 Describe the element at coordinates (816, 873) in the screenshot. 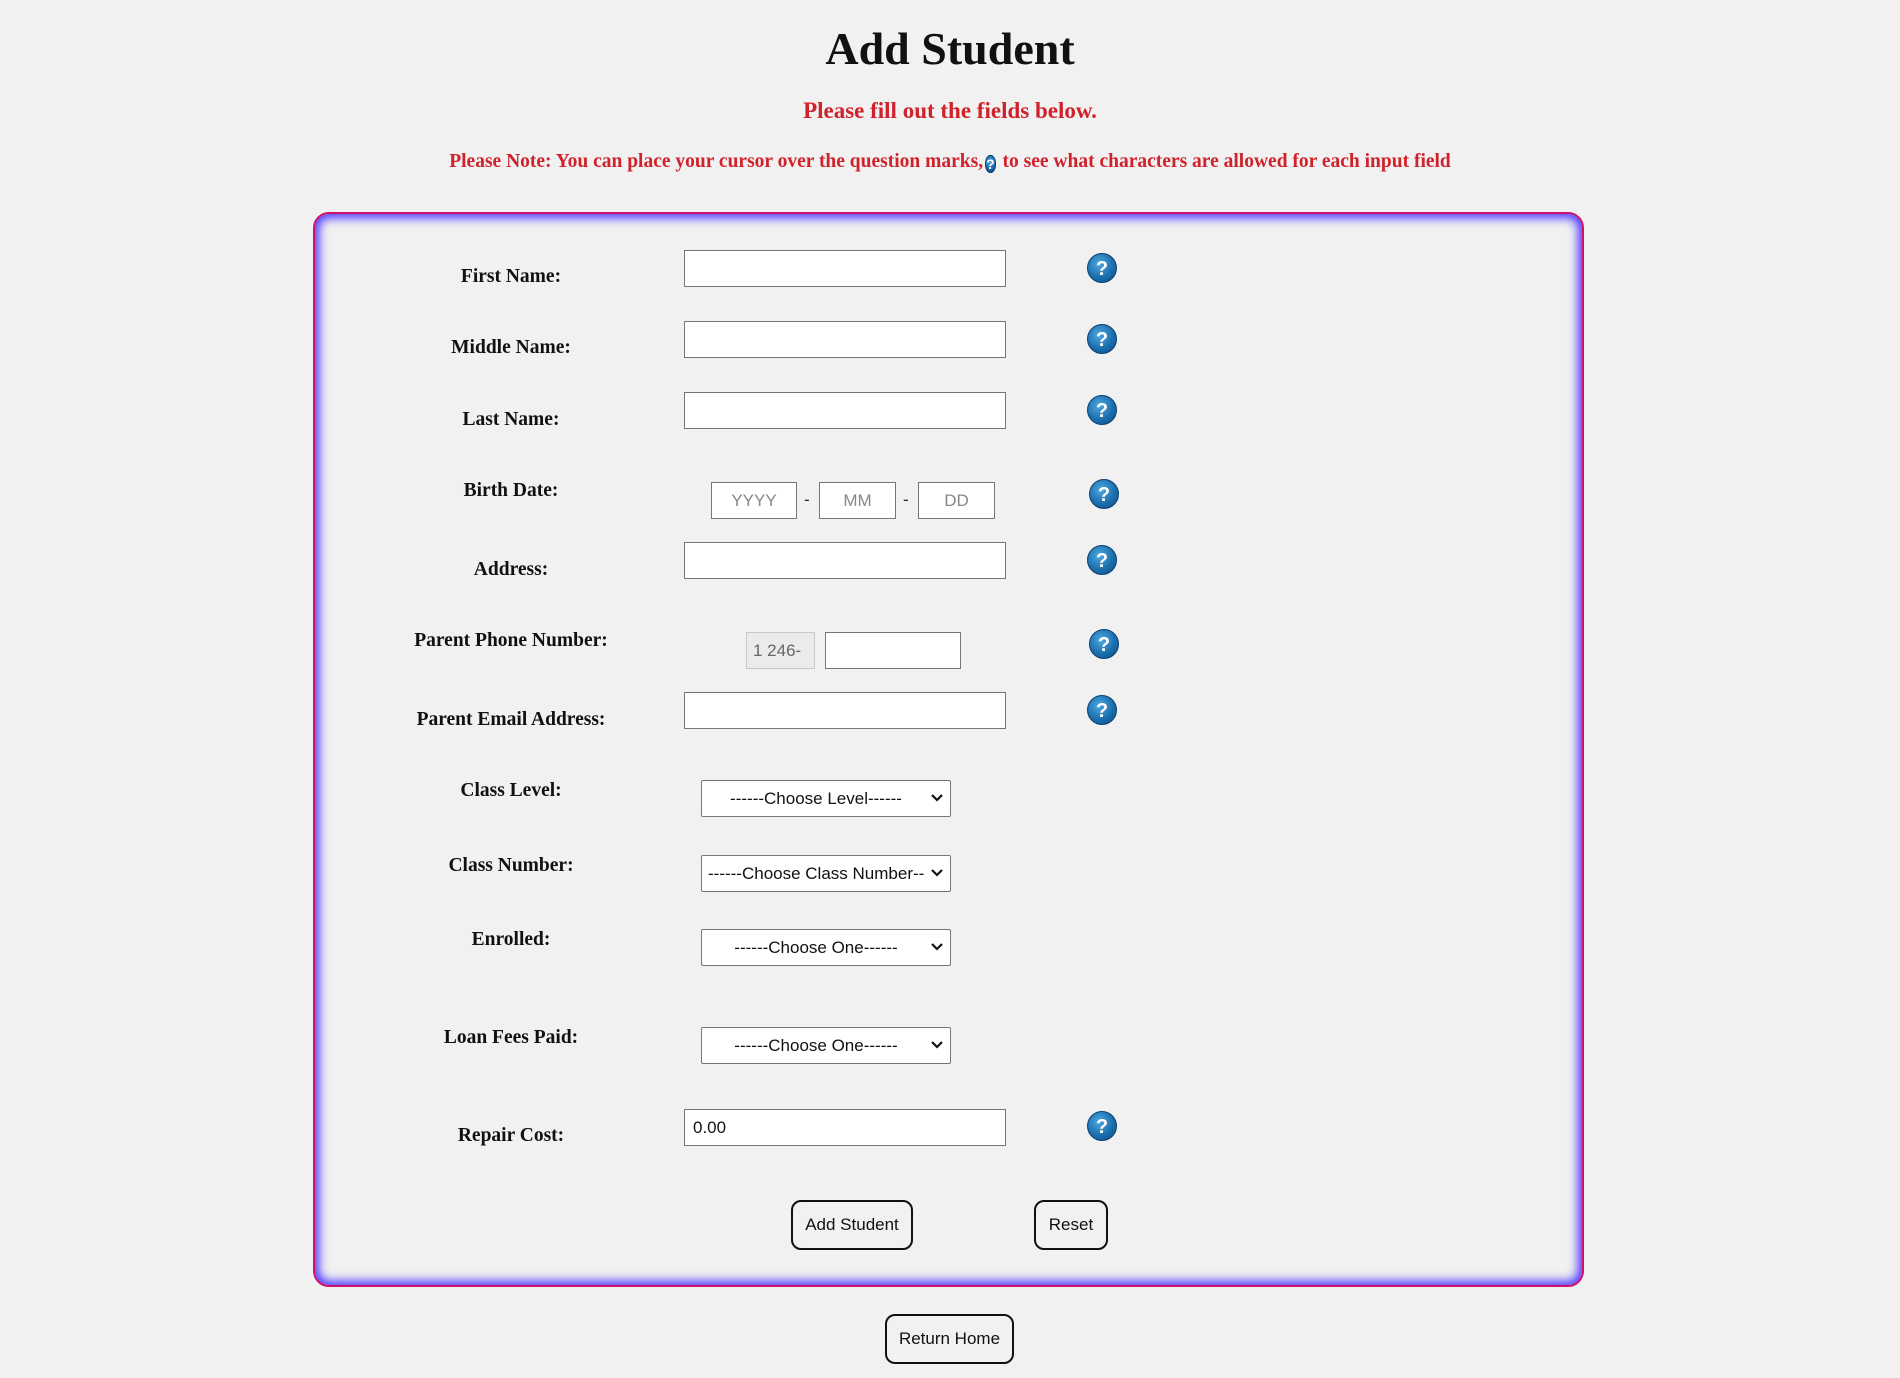

I see `class-number-value: ------Choose Class Number------` at that location.